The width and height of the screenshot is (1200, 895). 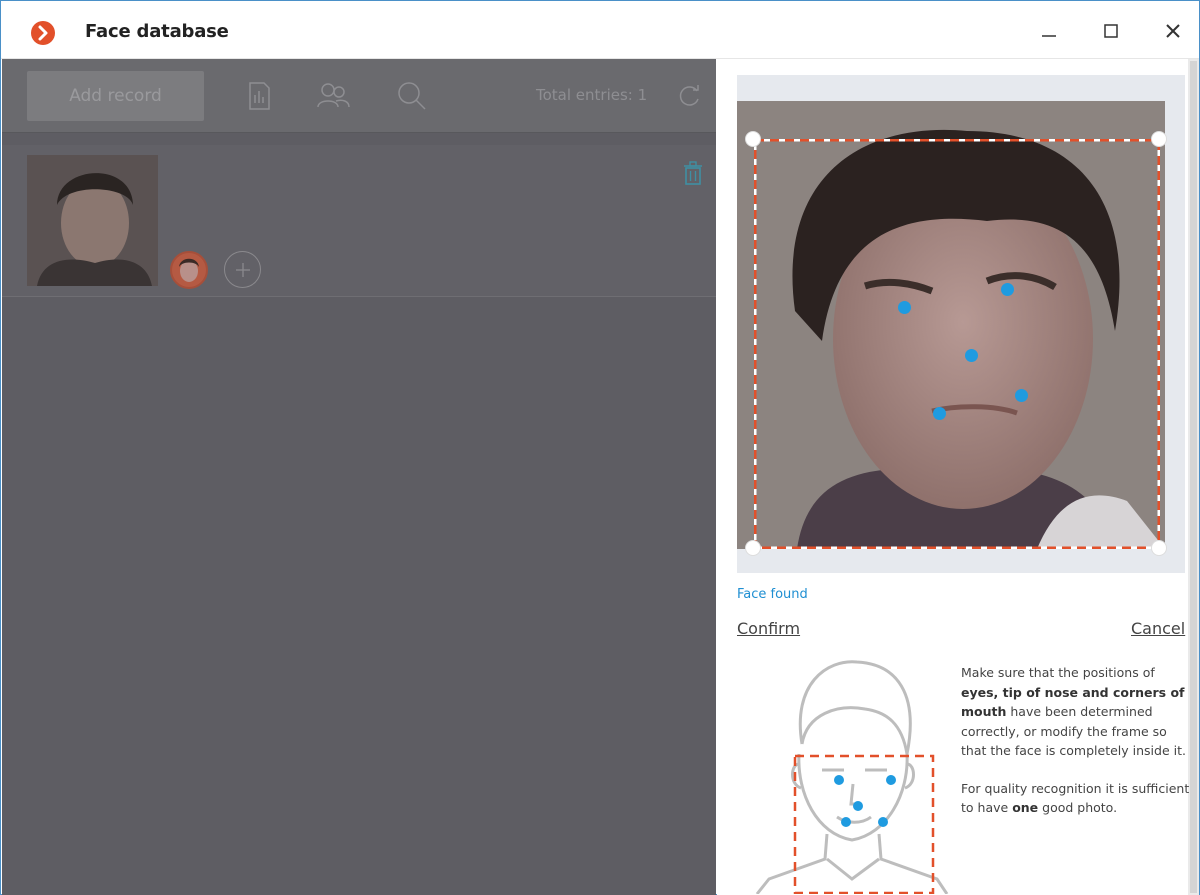 I want to click on record-avatar, so click(x=189, y=270).